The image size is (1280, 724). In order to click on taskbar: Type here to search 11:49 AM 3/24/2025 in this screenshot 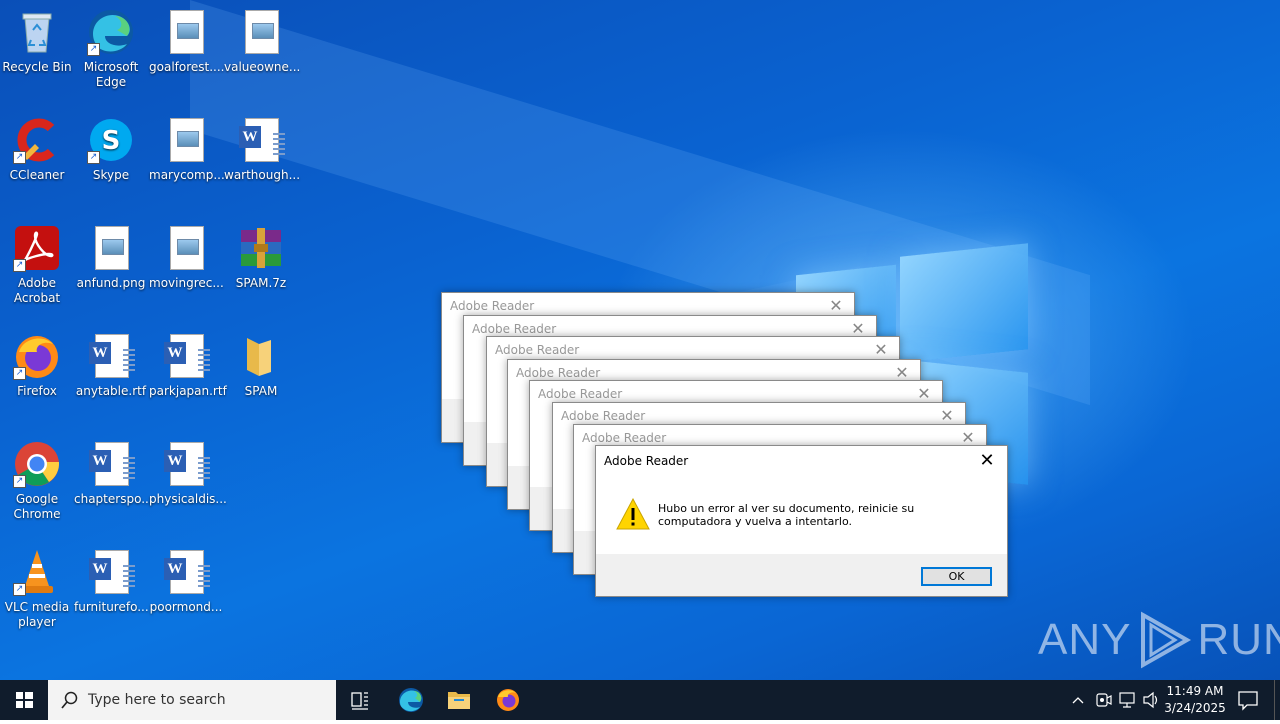, I will do `click(640, 700)`.